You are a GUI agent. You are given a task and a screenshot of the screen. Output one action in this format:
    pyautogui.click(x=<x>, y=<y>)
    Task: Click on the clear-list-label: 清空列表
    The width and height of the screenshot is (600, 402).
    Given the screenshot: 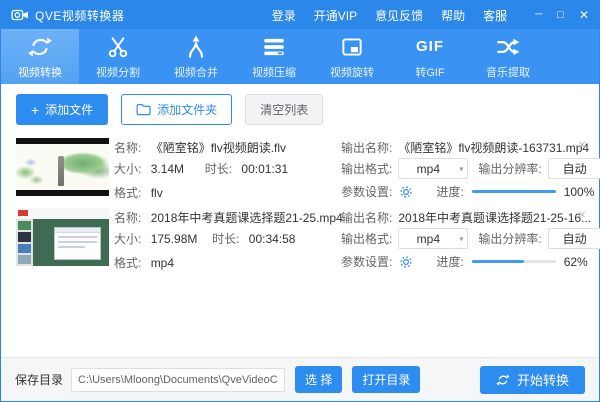 What is the action you would take?
    pyautogui.click(x=284, y=110)
    